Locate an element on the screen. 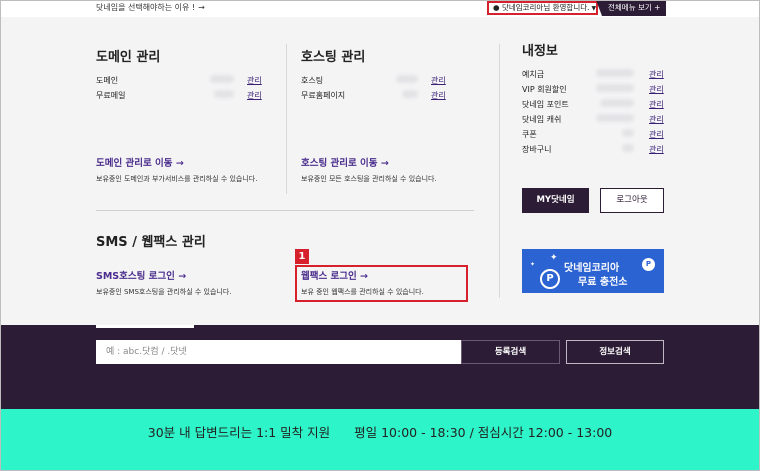 The image size is (760, 471). hosting-move-link: 호스팅 관리로 이동 → is located at coordinates (345, 162).